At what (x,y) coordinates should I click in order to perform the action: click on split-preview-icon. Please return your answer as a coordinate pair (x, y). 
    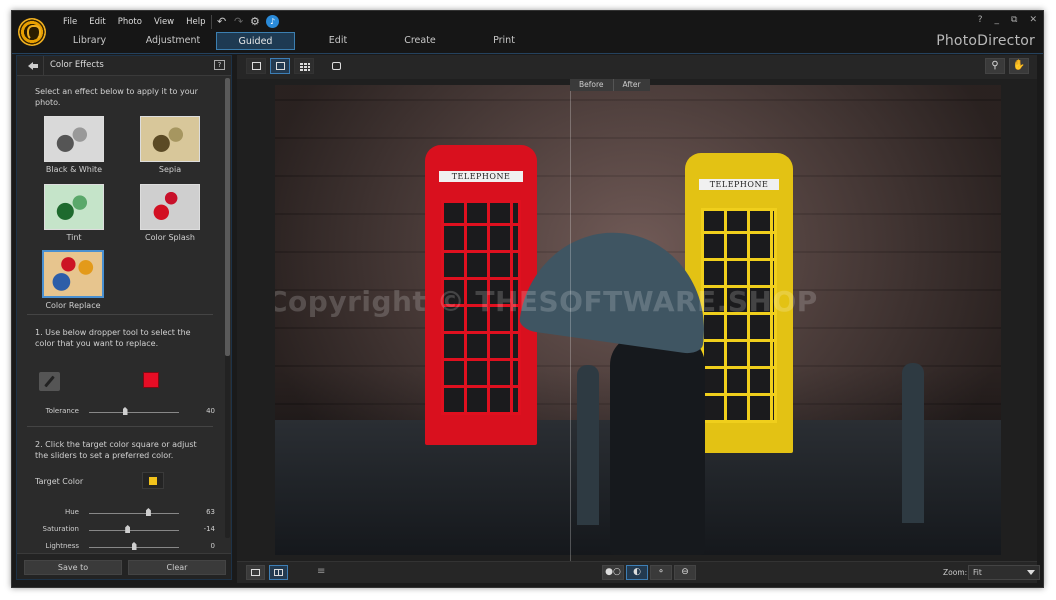
    Looking at the image, I should click on (278, 572).